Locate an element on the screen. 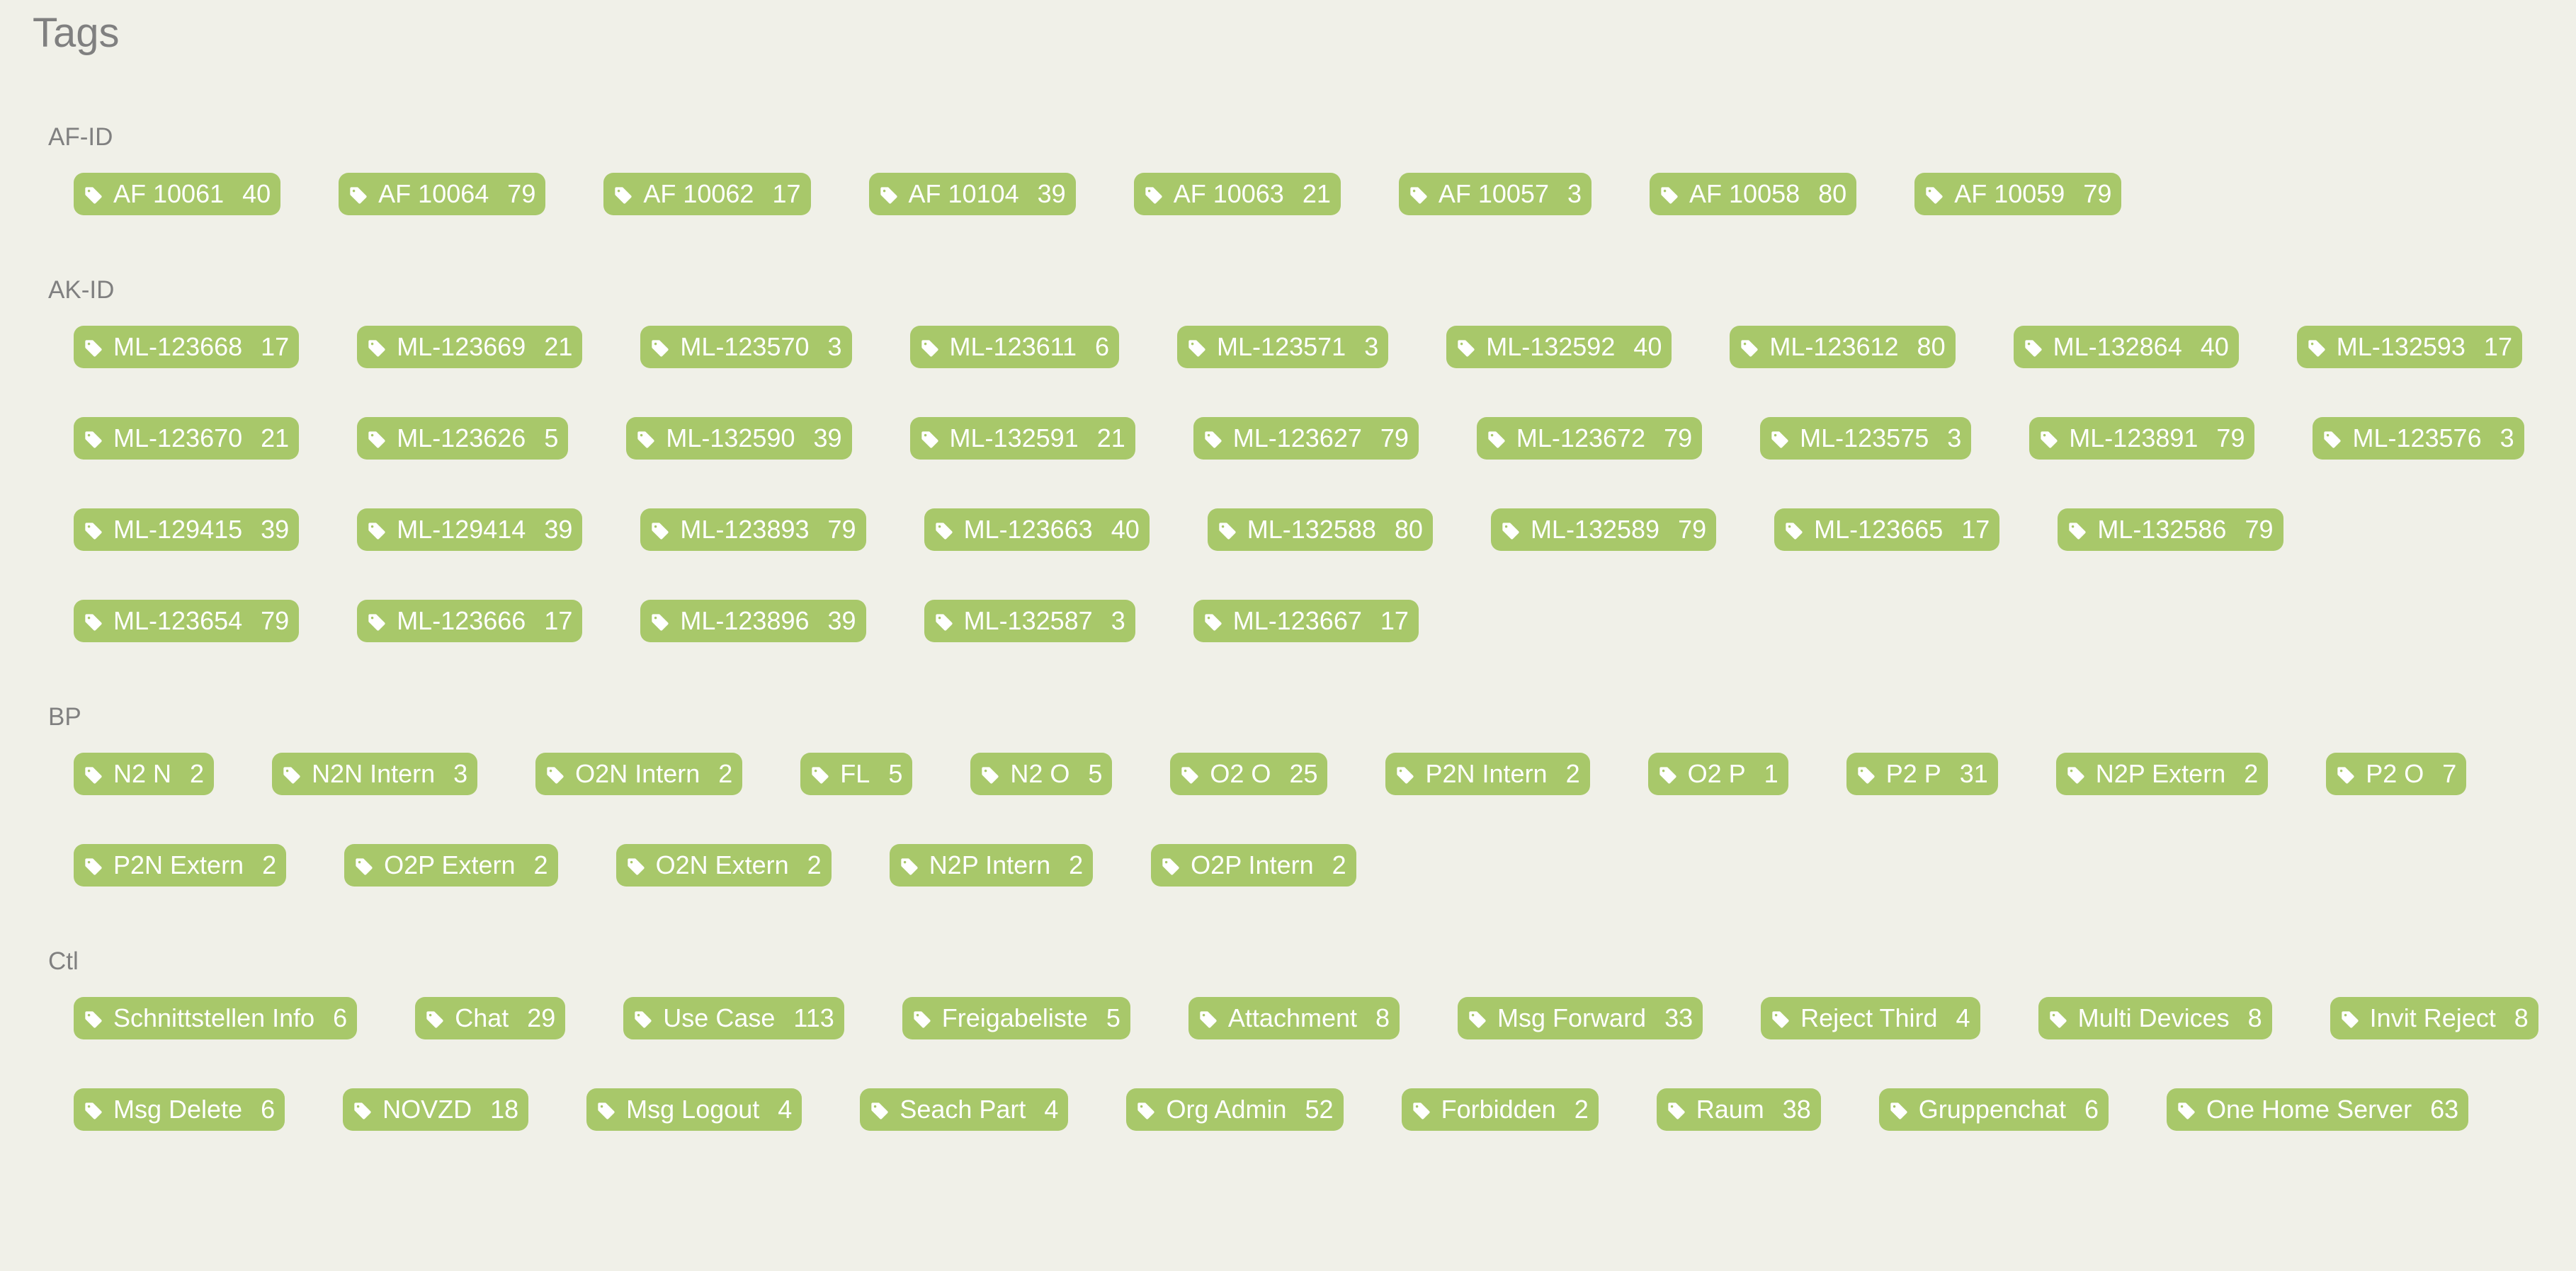 Image resolution: width=2576 pixels, height=1271 pixels. tag-name: ML-132587 is located at coordinates (1028, 620).